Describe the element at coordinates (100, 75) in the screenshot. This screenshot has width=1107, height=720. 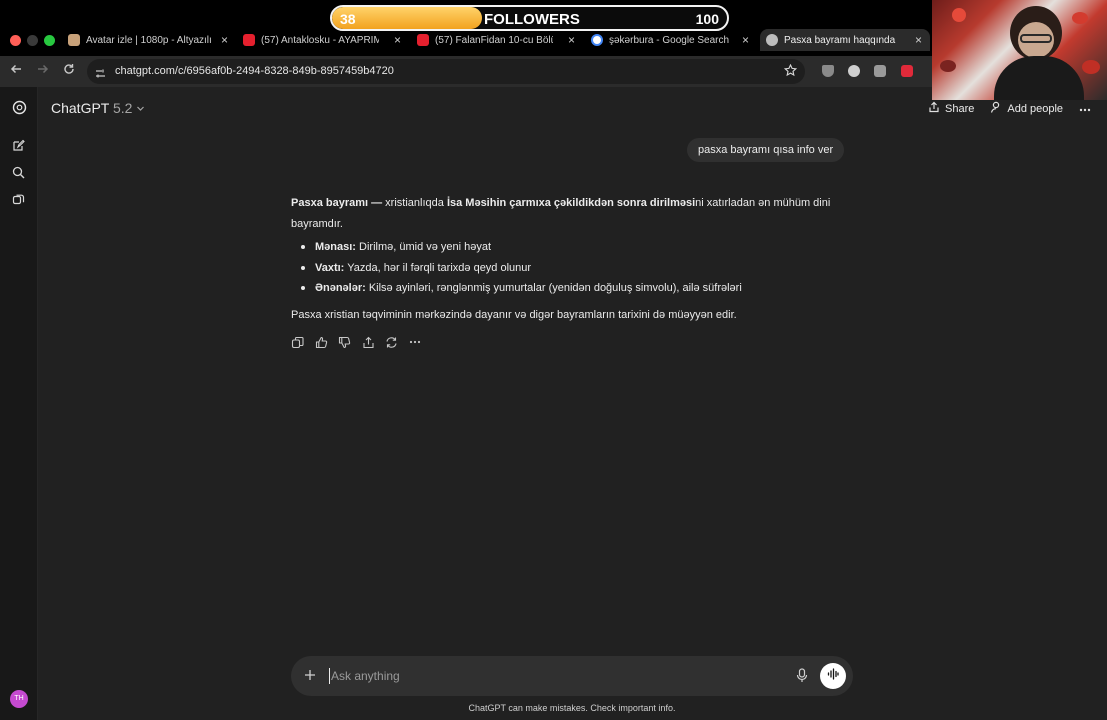
I see `site-settings-icon` at that location.